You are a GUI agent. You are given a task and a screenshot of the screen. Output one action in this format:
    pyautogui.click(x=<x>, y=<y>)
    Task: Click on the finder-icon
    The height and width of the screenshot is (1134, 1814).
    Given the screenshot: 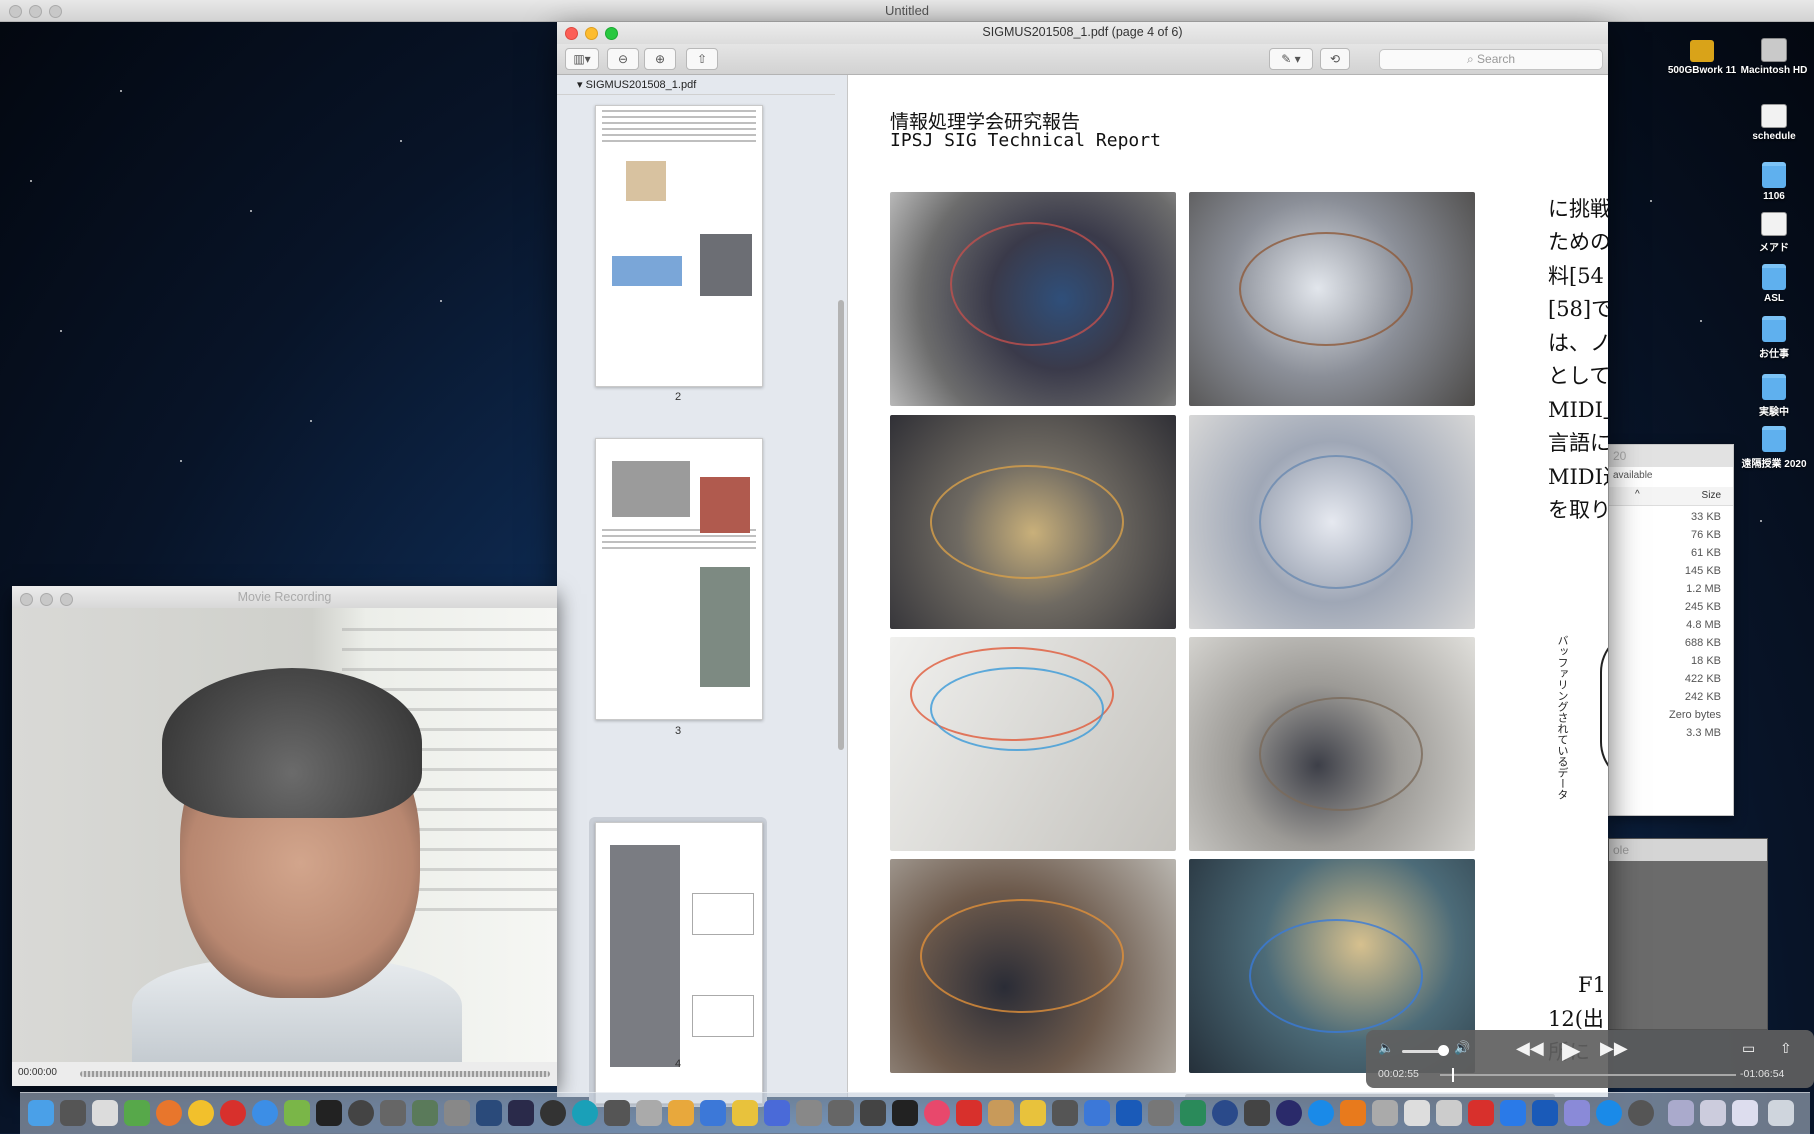 What is the action you would take?
    pyautogui.click(x=41, y=1113)
    